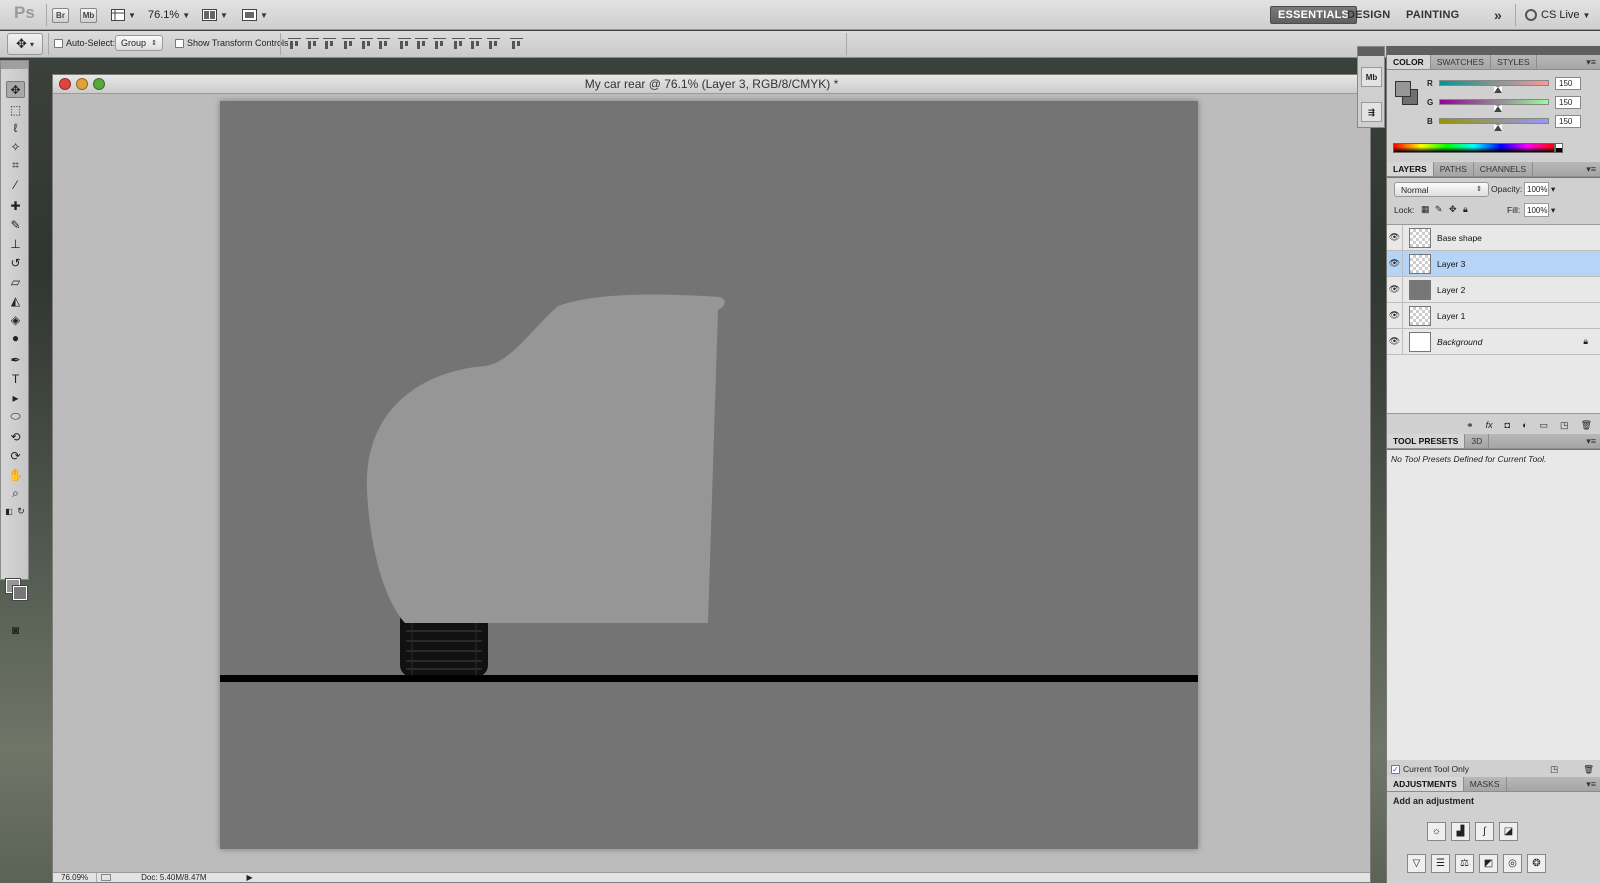 This screenshot has width=1600, height=883. Describe the element at coordinates (1371, 51) in the screenshot. I see `dock-header` at that location.